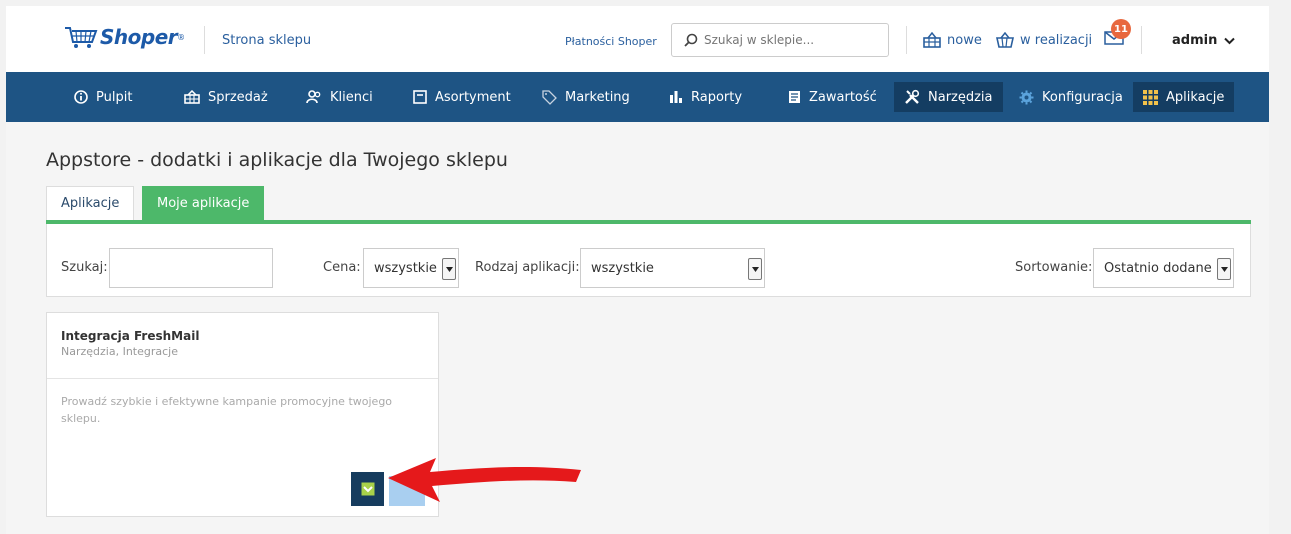 This screenshot has height=534, width=1291. Describe the element at coordinates (81, 37) in the screenshot. I see `cart-logo-icon` at that location.